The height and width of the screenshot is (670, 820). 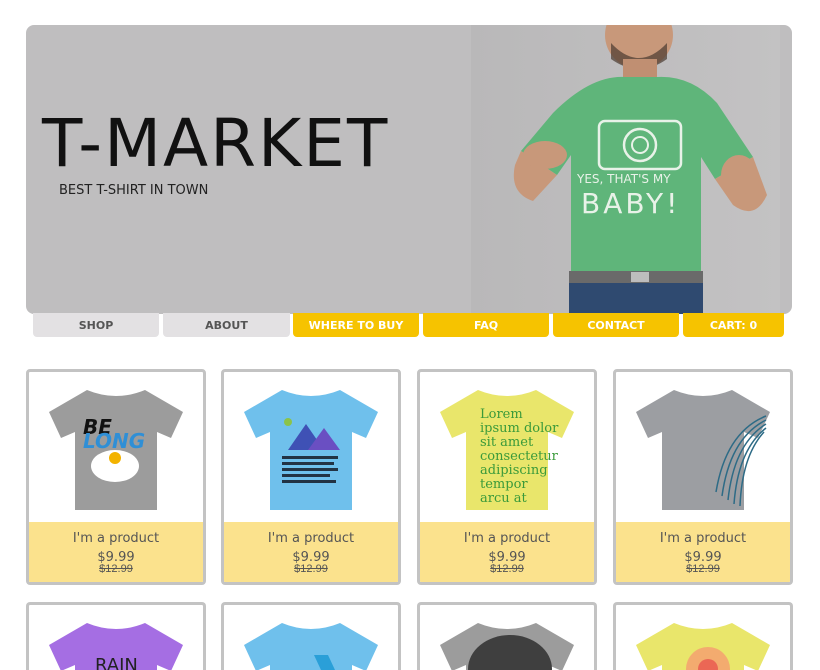 What do you see at coordinates (486, 325) in the screenshot?
I see `nav-faq: FAQ` at bounding box center [486, 325].